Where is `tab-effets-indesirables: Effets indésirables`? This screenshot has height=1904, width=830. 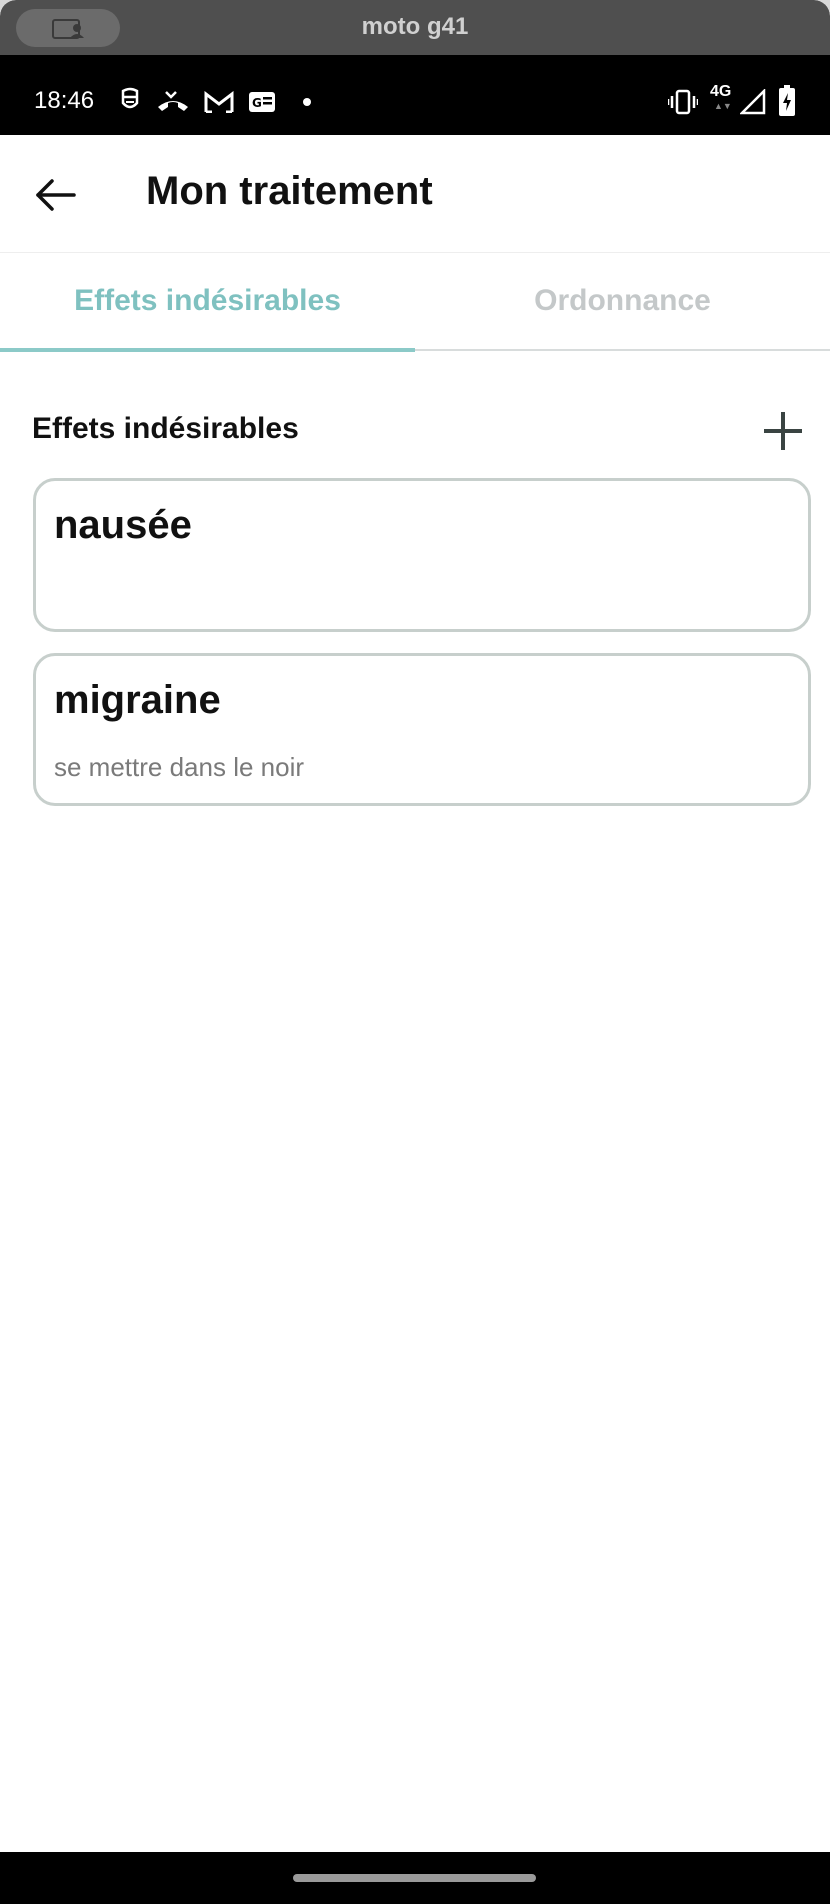 tab-effets-indesirables: Effets indésirables is located at coordinates (207, 301).